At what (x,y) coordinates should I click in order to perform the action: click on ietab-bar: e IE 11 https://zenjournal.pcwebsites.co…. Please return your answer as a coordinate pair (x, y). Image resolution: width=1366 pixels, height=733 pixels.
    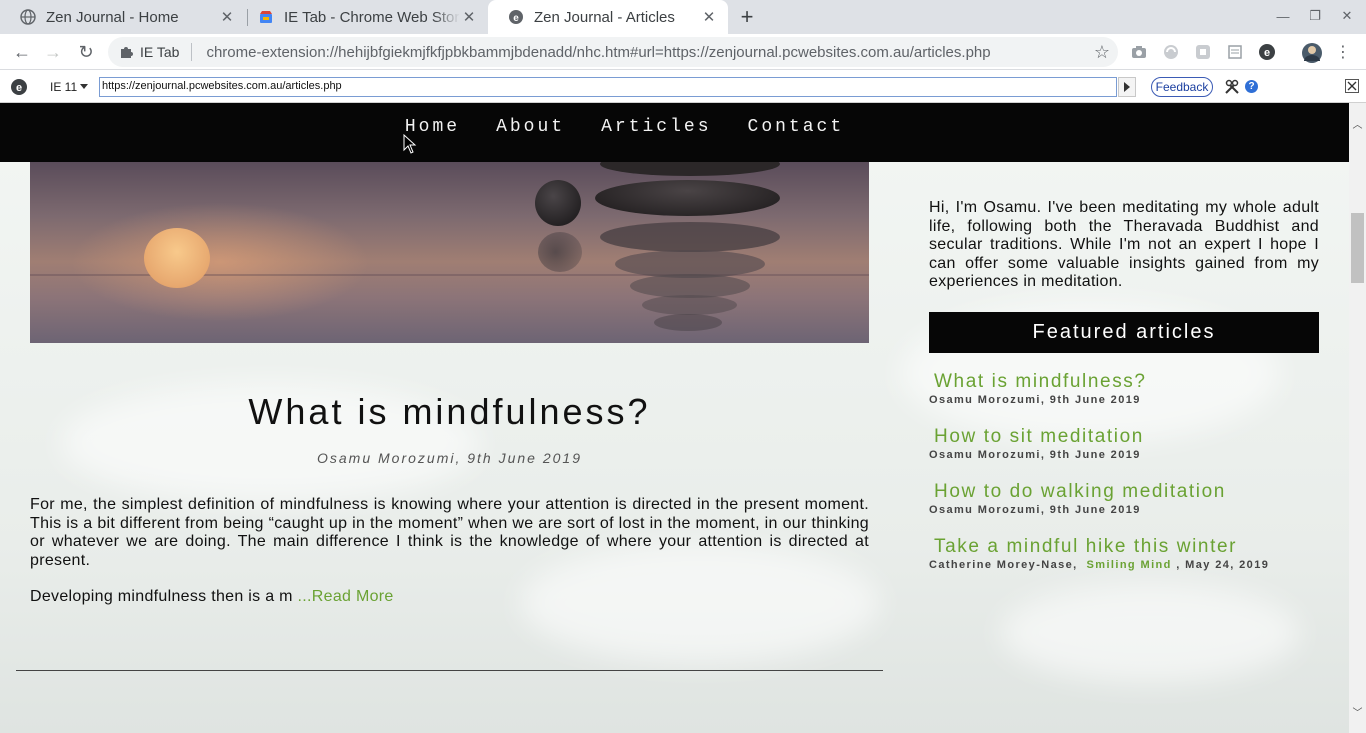
    Looking at the image, I should click on (683, 87).